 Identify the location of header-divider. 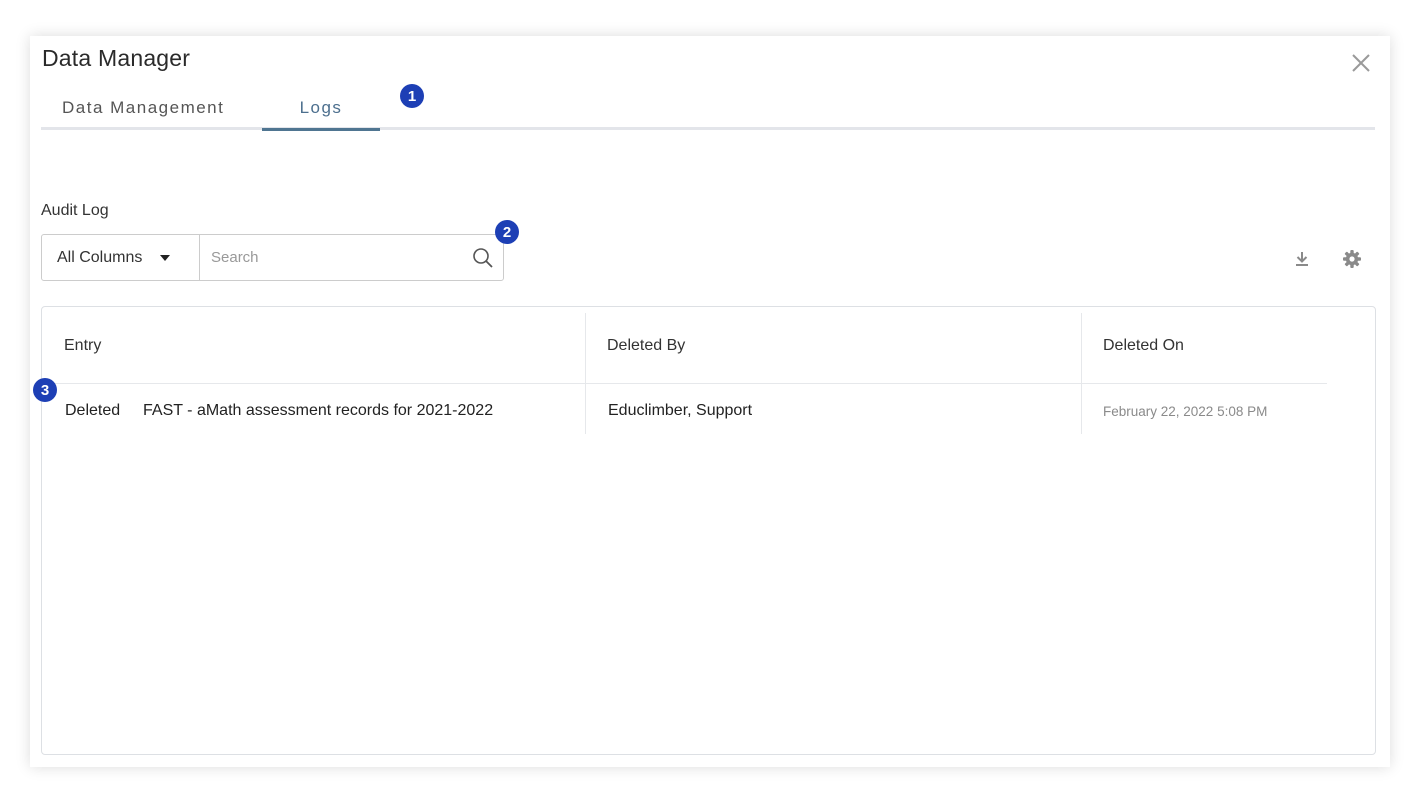
(684, 383).